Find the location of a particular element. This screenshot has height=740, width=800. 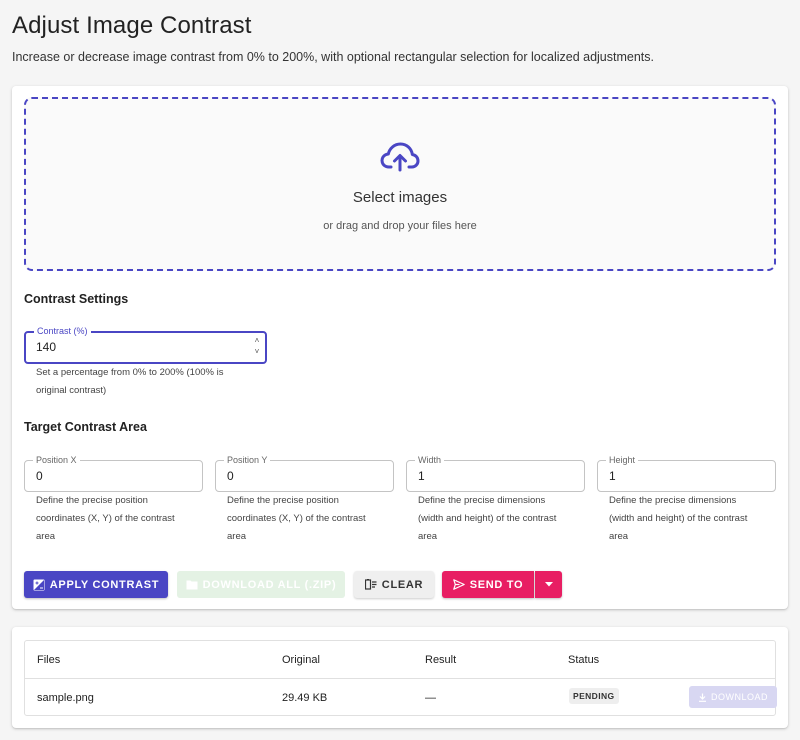

position-y-label: Position Y is located at coordinates (247, 460).